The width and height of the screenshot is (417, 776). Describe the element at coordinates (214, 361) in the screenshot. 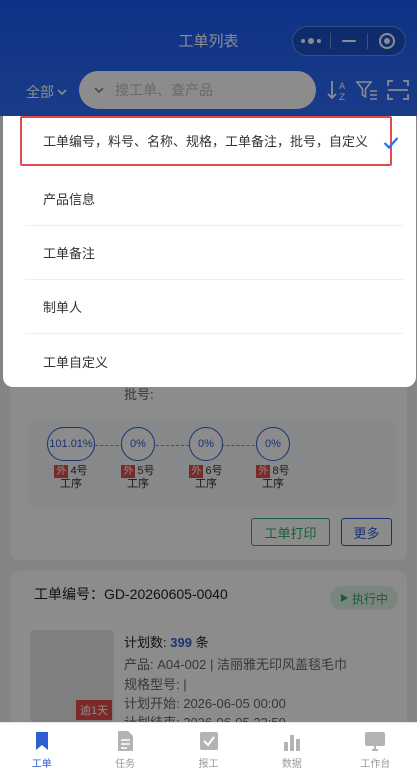

I see `dropdown-option-custom: 工单自定义` at that location.